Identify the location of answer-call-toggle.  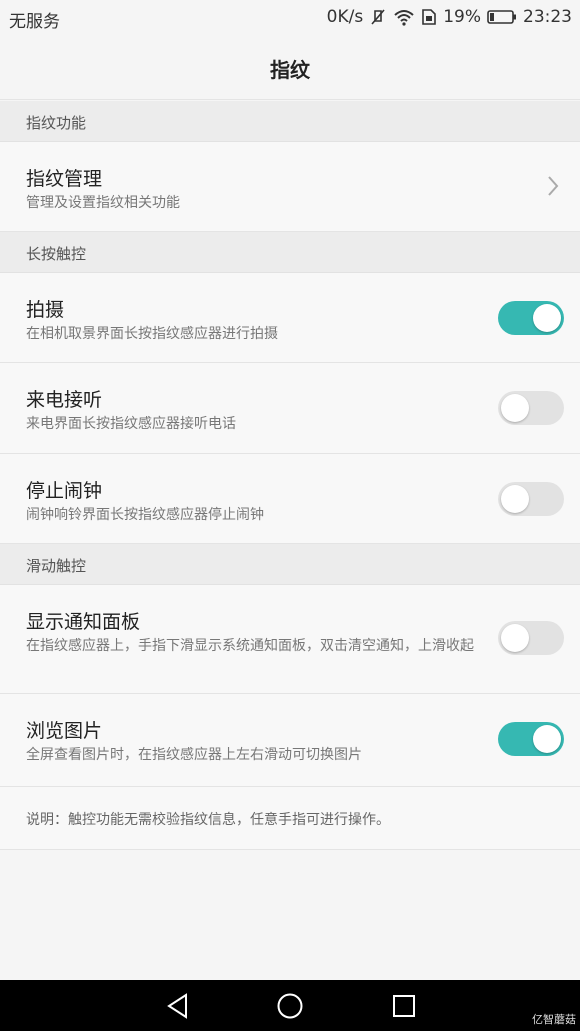
(531, 408).